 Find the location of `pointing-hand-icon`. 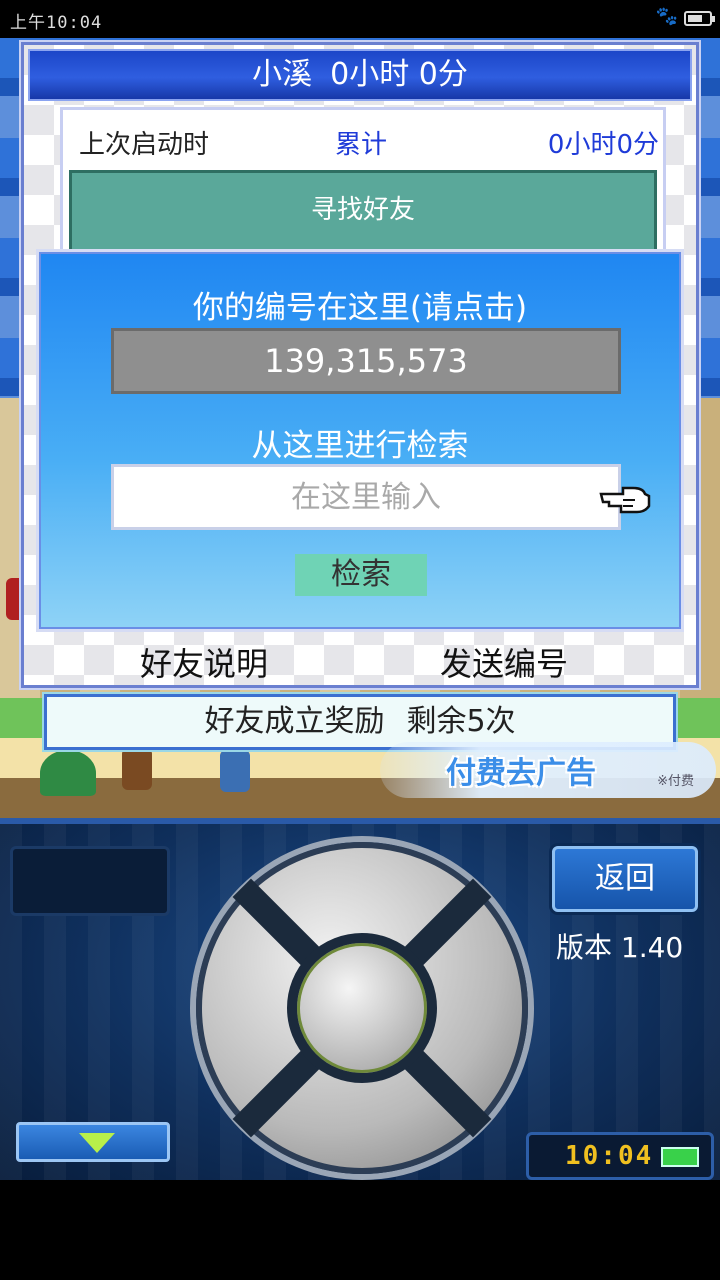

pointing-hand-icon is located at coordinates (625, 500).